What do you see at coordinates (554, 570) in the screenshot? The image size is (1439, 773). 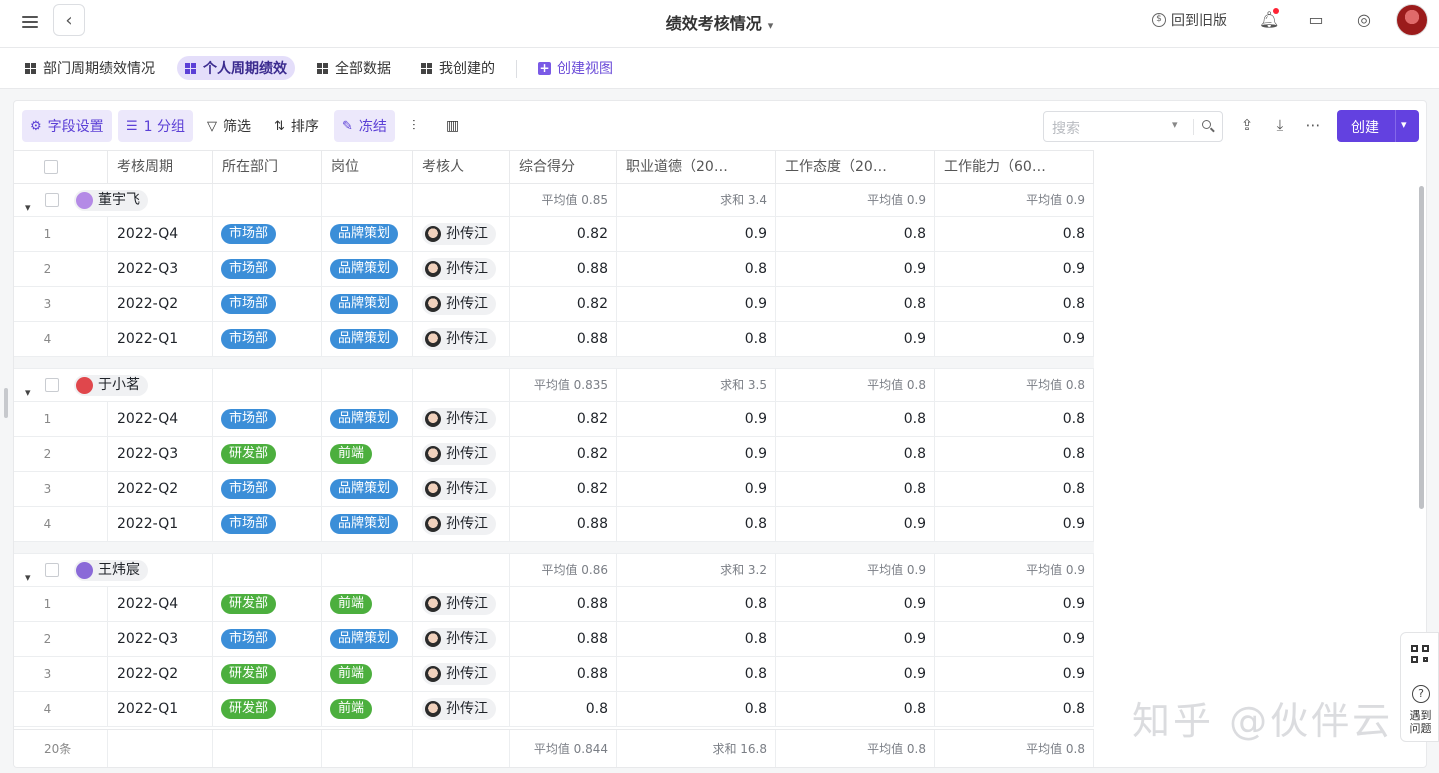 I see `group-header-row: ▾ 王炜宸 平均值 0.86 求和 3.2 平均值 0.9 平均值 0.9` at bounding box center [554, 570].